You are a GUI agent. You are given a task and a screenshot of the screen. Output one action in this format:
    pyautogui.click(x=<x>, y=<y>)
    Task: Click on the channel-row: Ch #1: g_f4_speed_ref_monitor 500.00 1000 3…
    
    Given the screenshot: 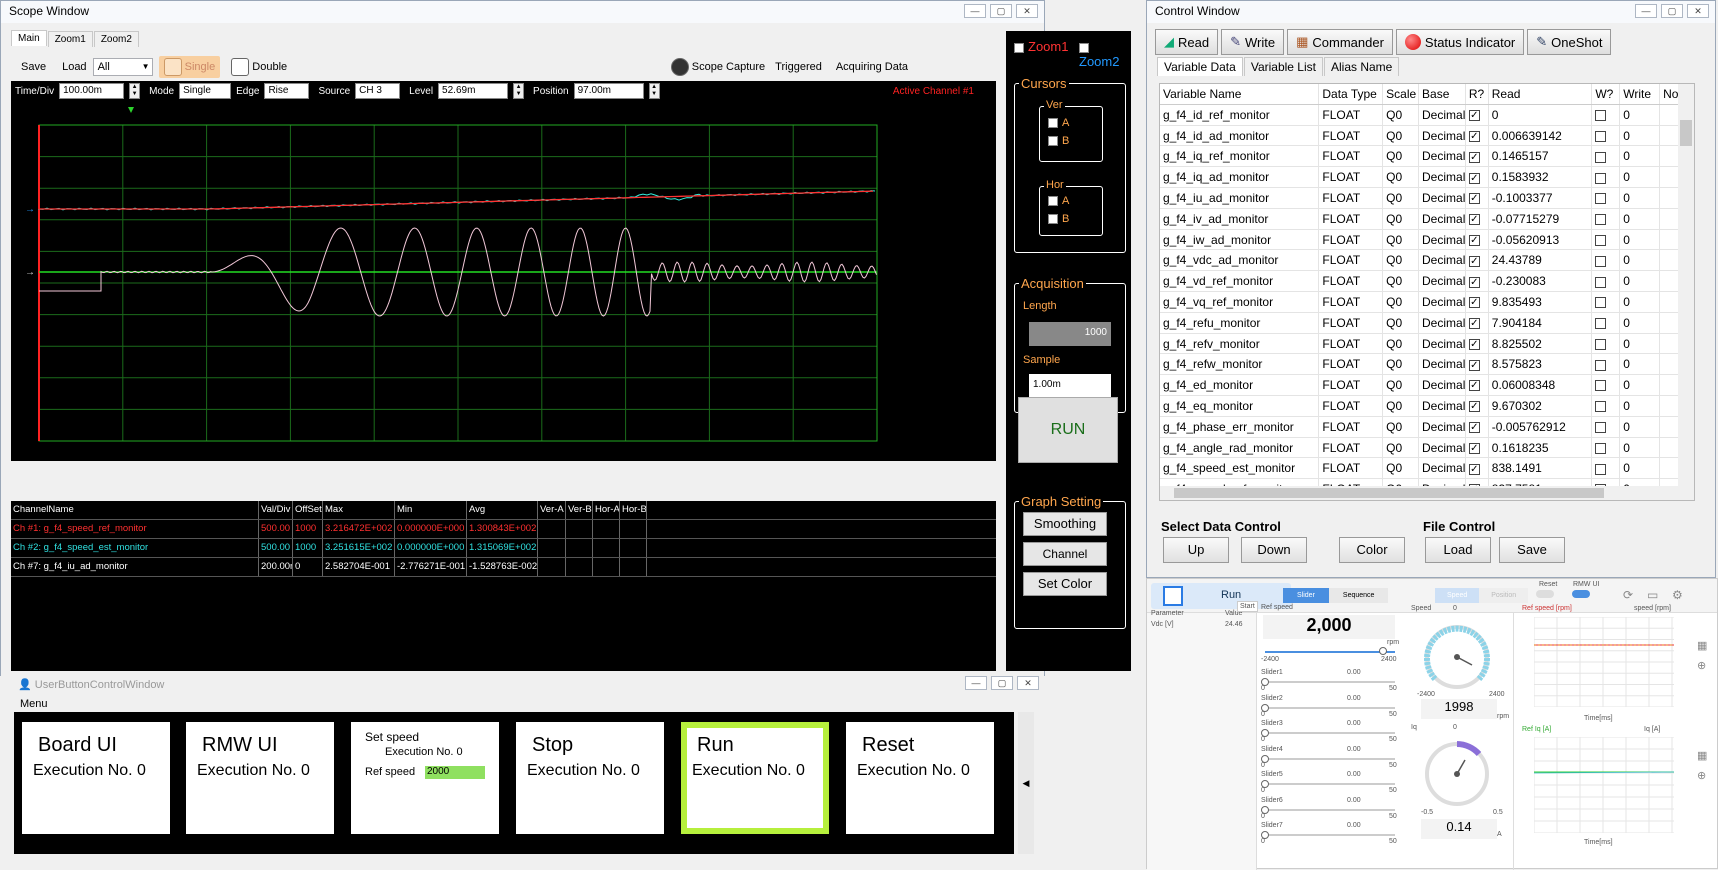 What is the action you would take?
    pyautogui.click(x=503, y=529)
    